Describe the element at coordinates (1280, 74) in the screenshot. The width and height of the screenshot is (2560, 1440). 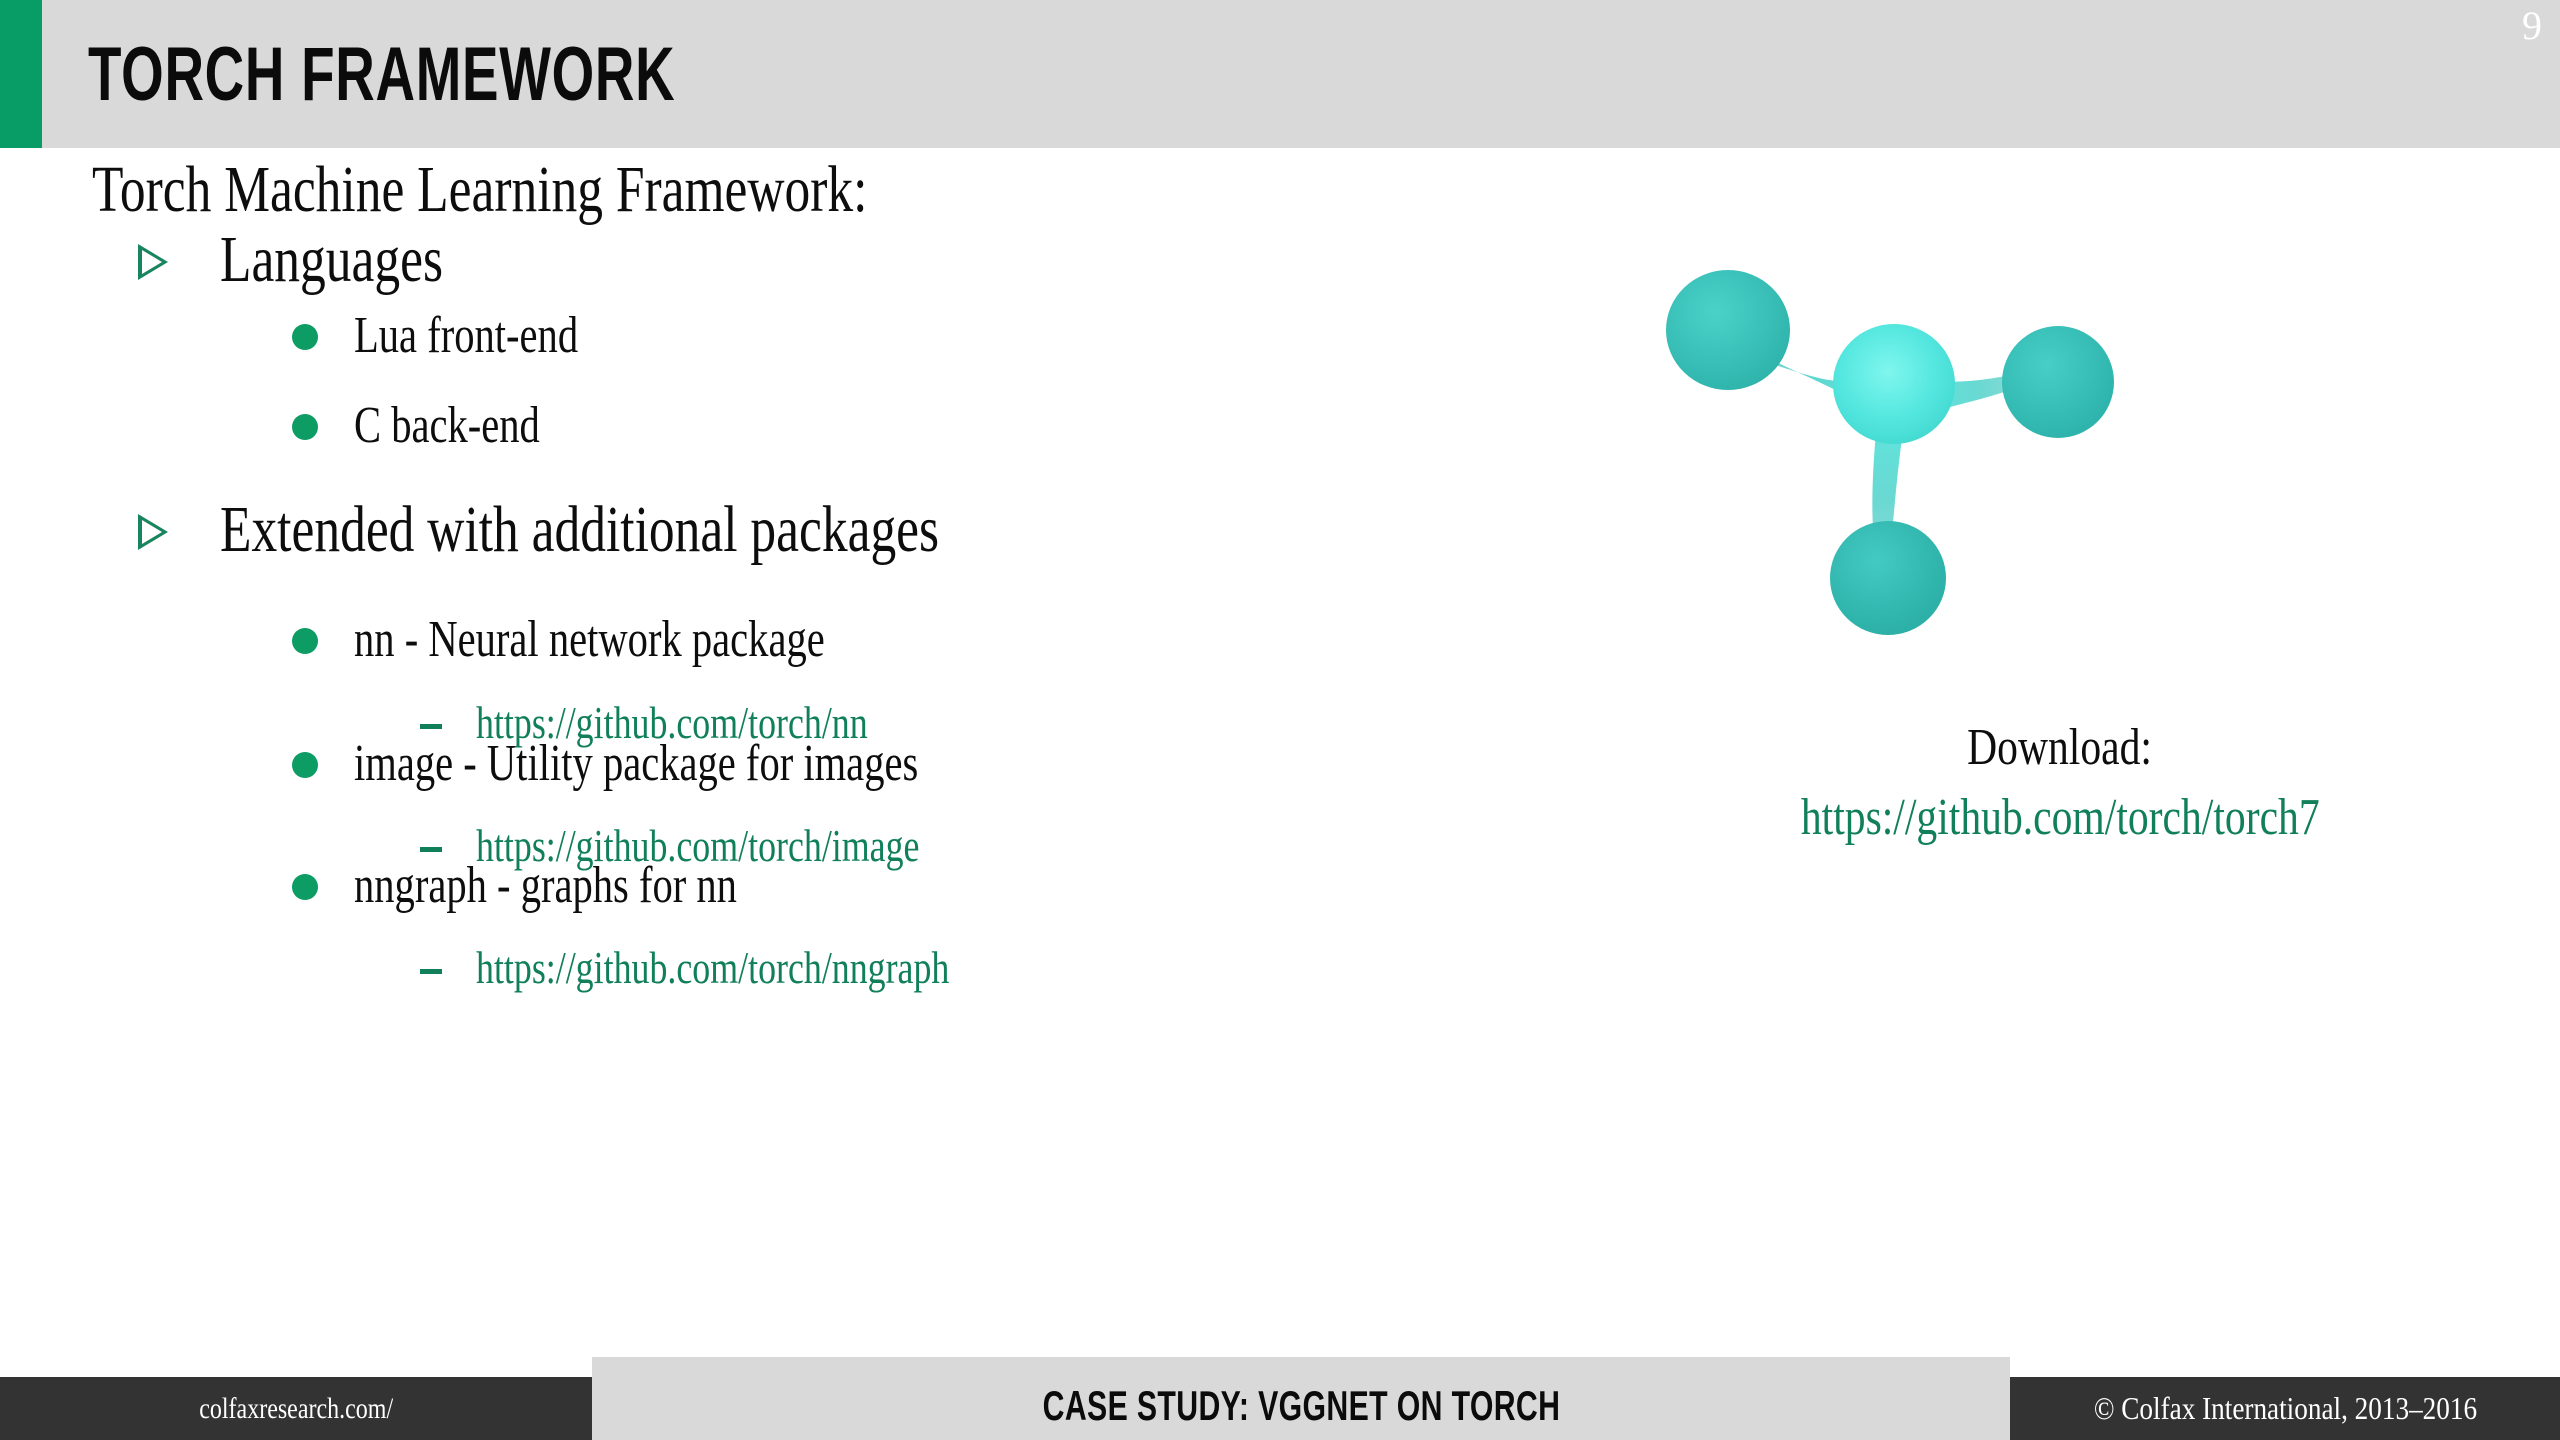
I see `slide-header-bar: TORCH FRAMEWORK 9` at that location.